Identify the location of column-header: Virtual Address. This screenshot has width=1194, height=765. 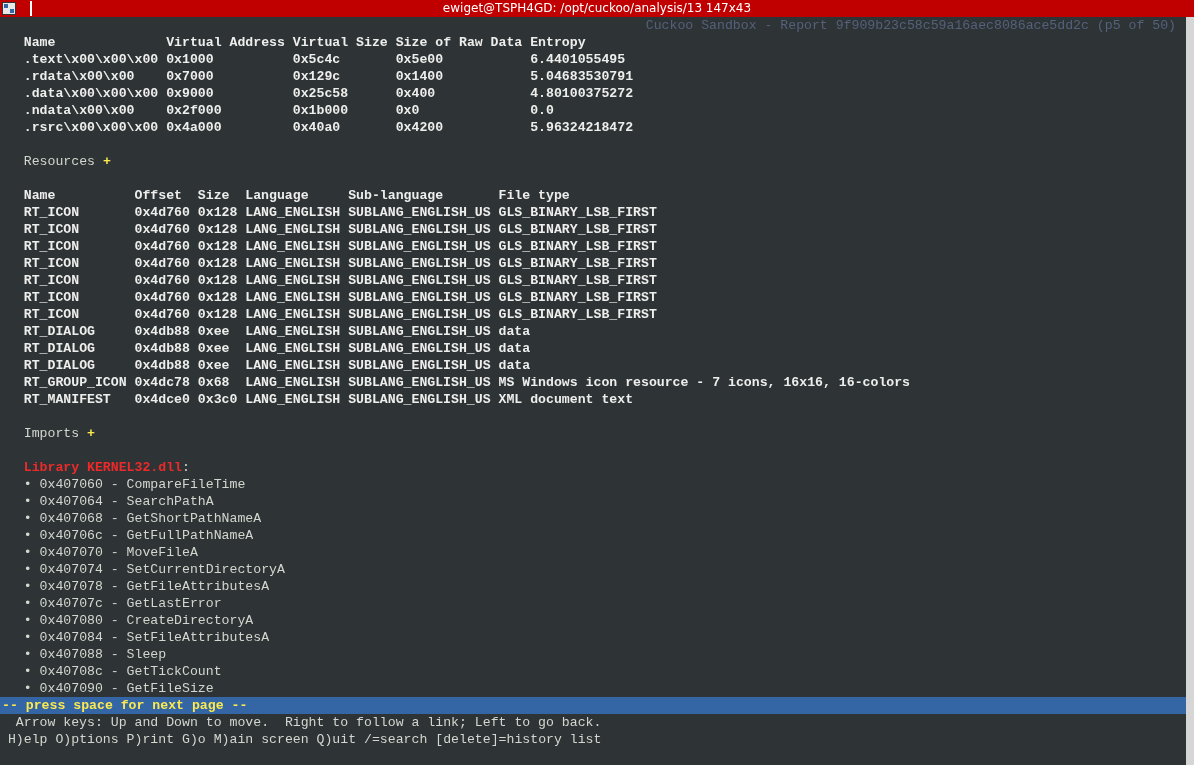
(226, 42).